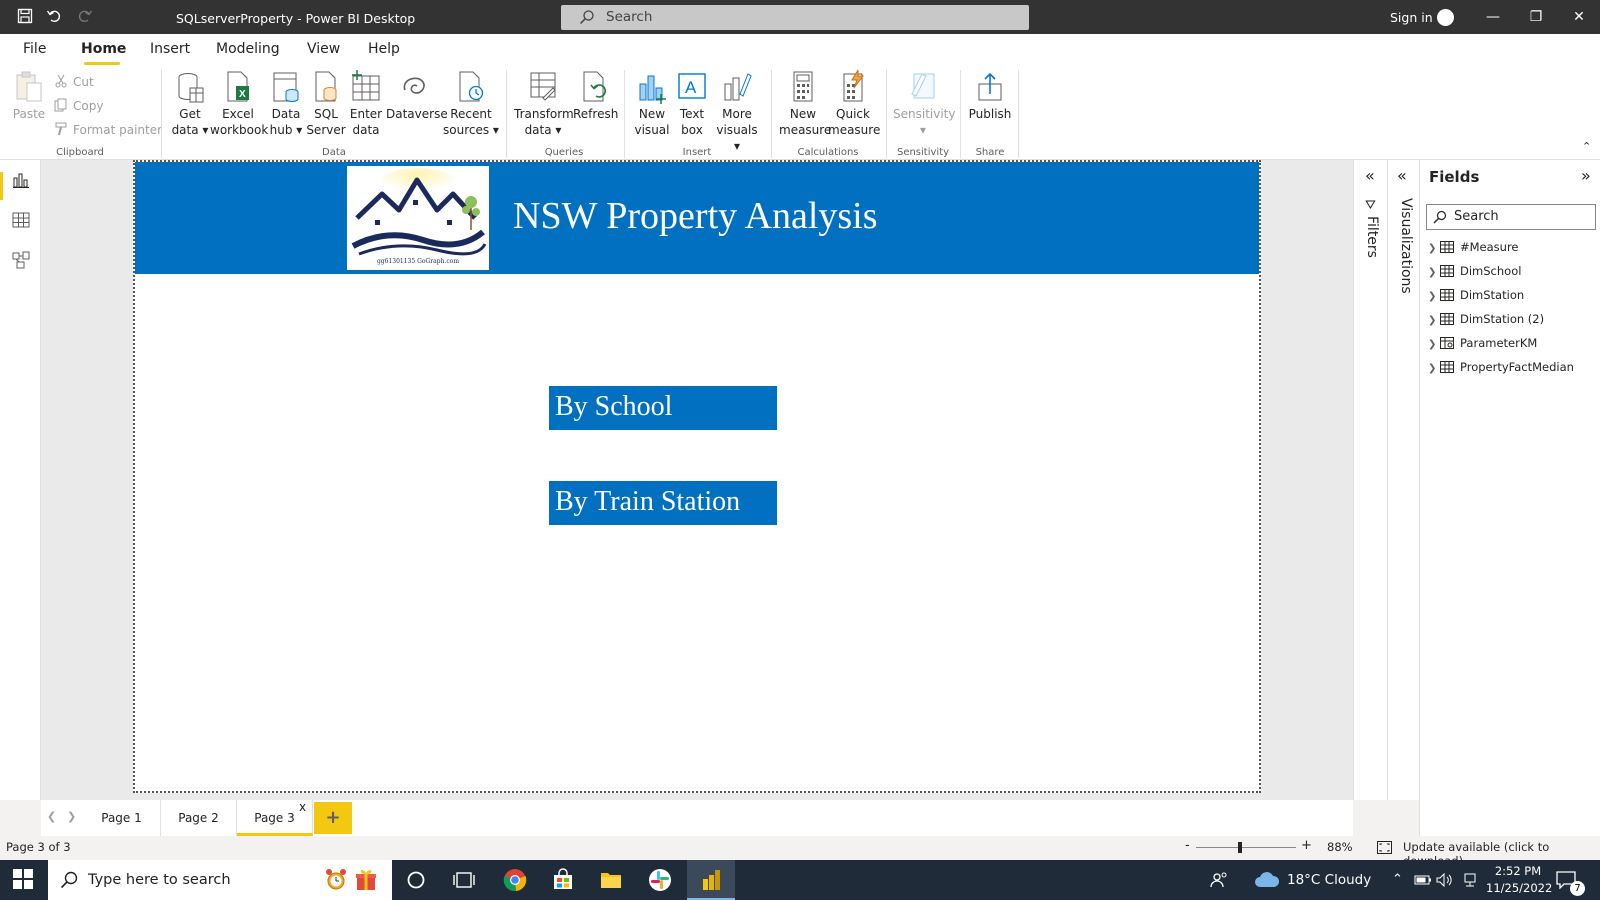  What do you see at coordinates (326, 114) in the screenshot?
I see `sql-server-label-1: SQL` at bounding box center [326, 114].